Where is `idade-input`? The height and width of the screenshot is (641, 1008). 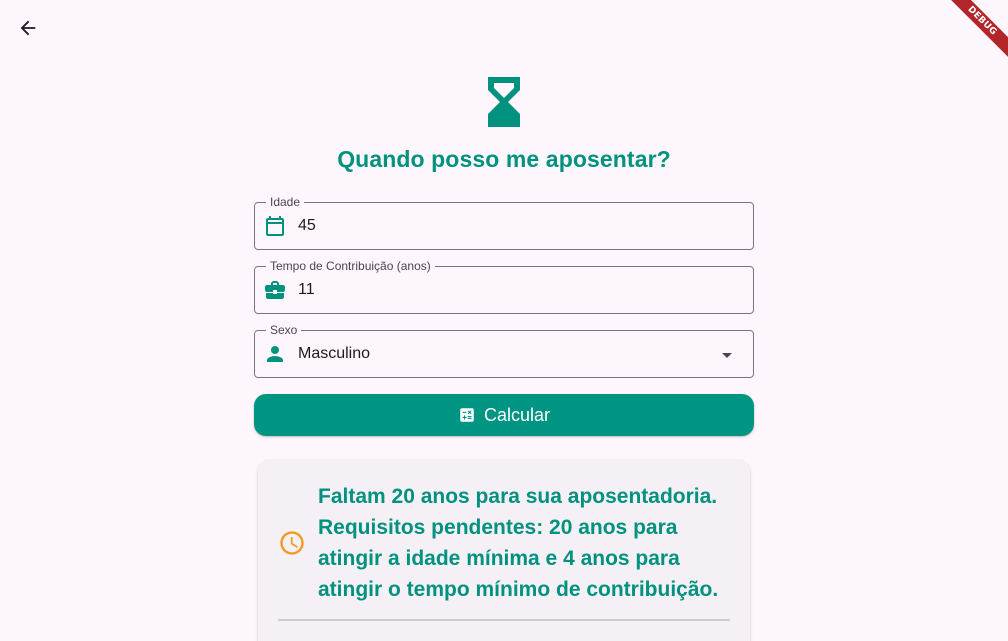
idade-input is located at coordinates (498, 226).